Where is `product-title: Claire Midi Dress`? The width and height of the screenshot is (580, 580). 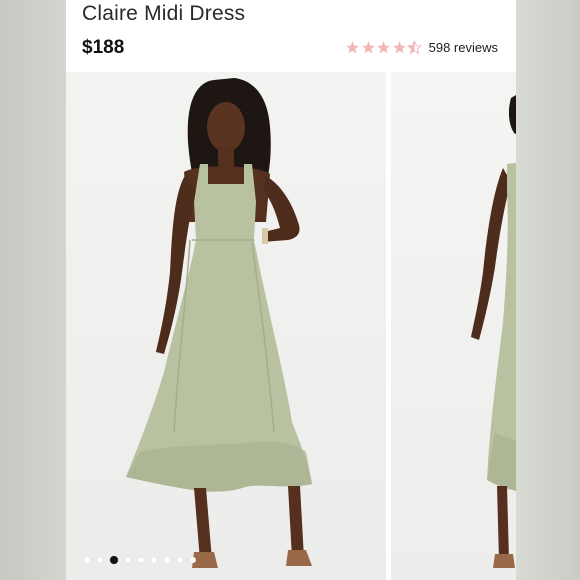
product-title: Claire Midi Dress is located at coordinates (164, 13).